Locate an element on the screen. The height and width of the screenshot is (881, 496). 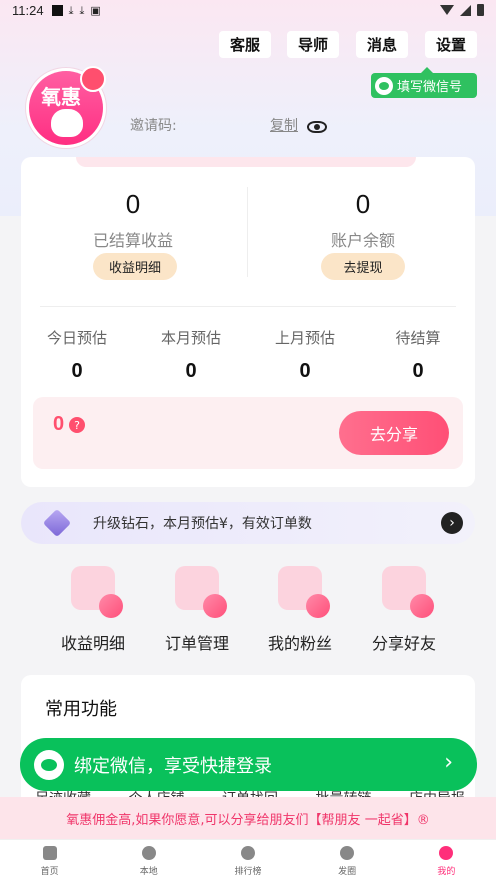
quick-entry-order-management: 订单管理 is located at coordinates (197, 610).